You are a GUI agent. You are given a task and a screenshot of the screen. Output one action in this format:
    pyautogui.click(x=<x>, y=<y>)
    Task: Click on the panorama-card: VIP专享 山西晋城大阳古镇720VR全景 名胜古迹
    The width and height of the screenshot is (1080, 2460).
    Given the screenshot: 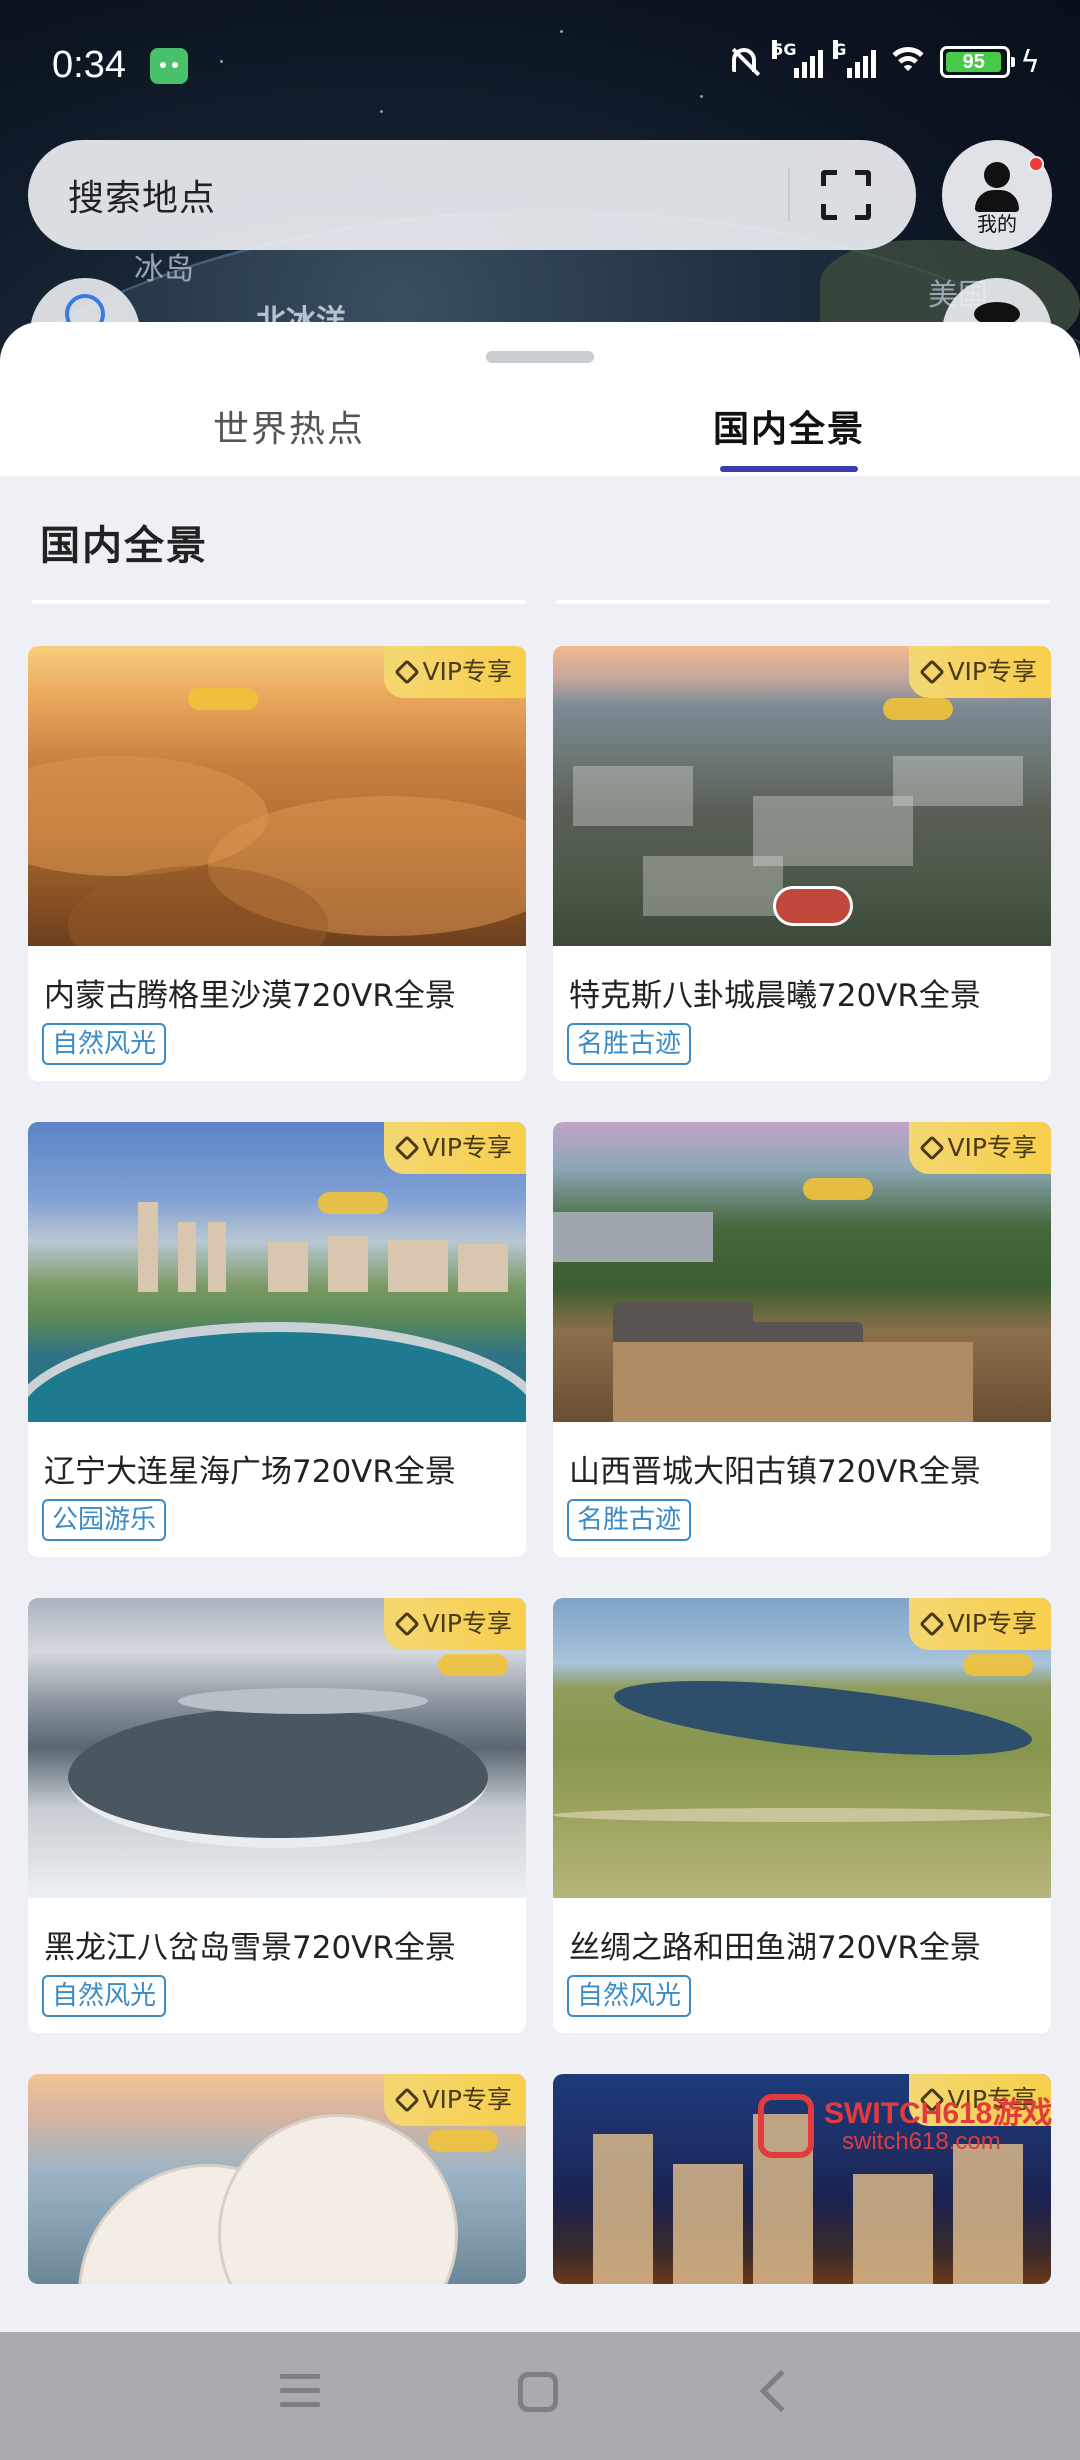 What is the action you would take?
    pyautogui.click(x=802, y=1339)
    